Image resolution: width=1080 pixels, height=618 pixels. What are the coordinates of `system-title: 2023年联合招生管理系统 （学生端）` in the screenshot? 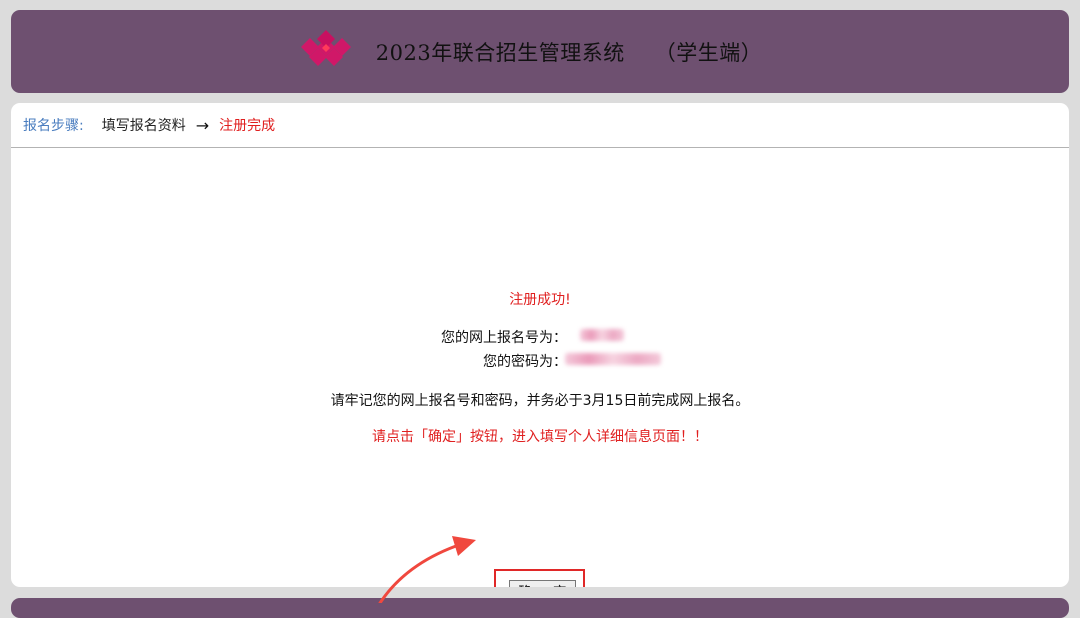 It's located at (569, 52).